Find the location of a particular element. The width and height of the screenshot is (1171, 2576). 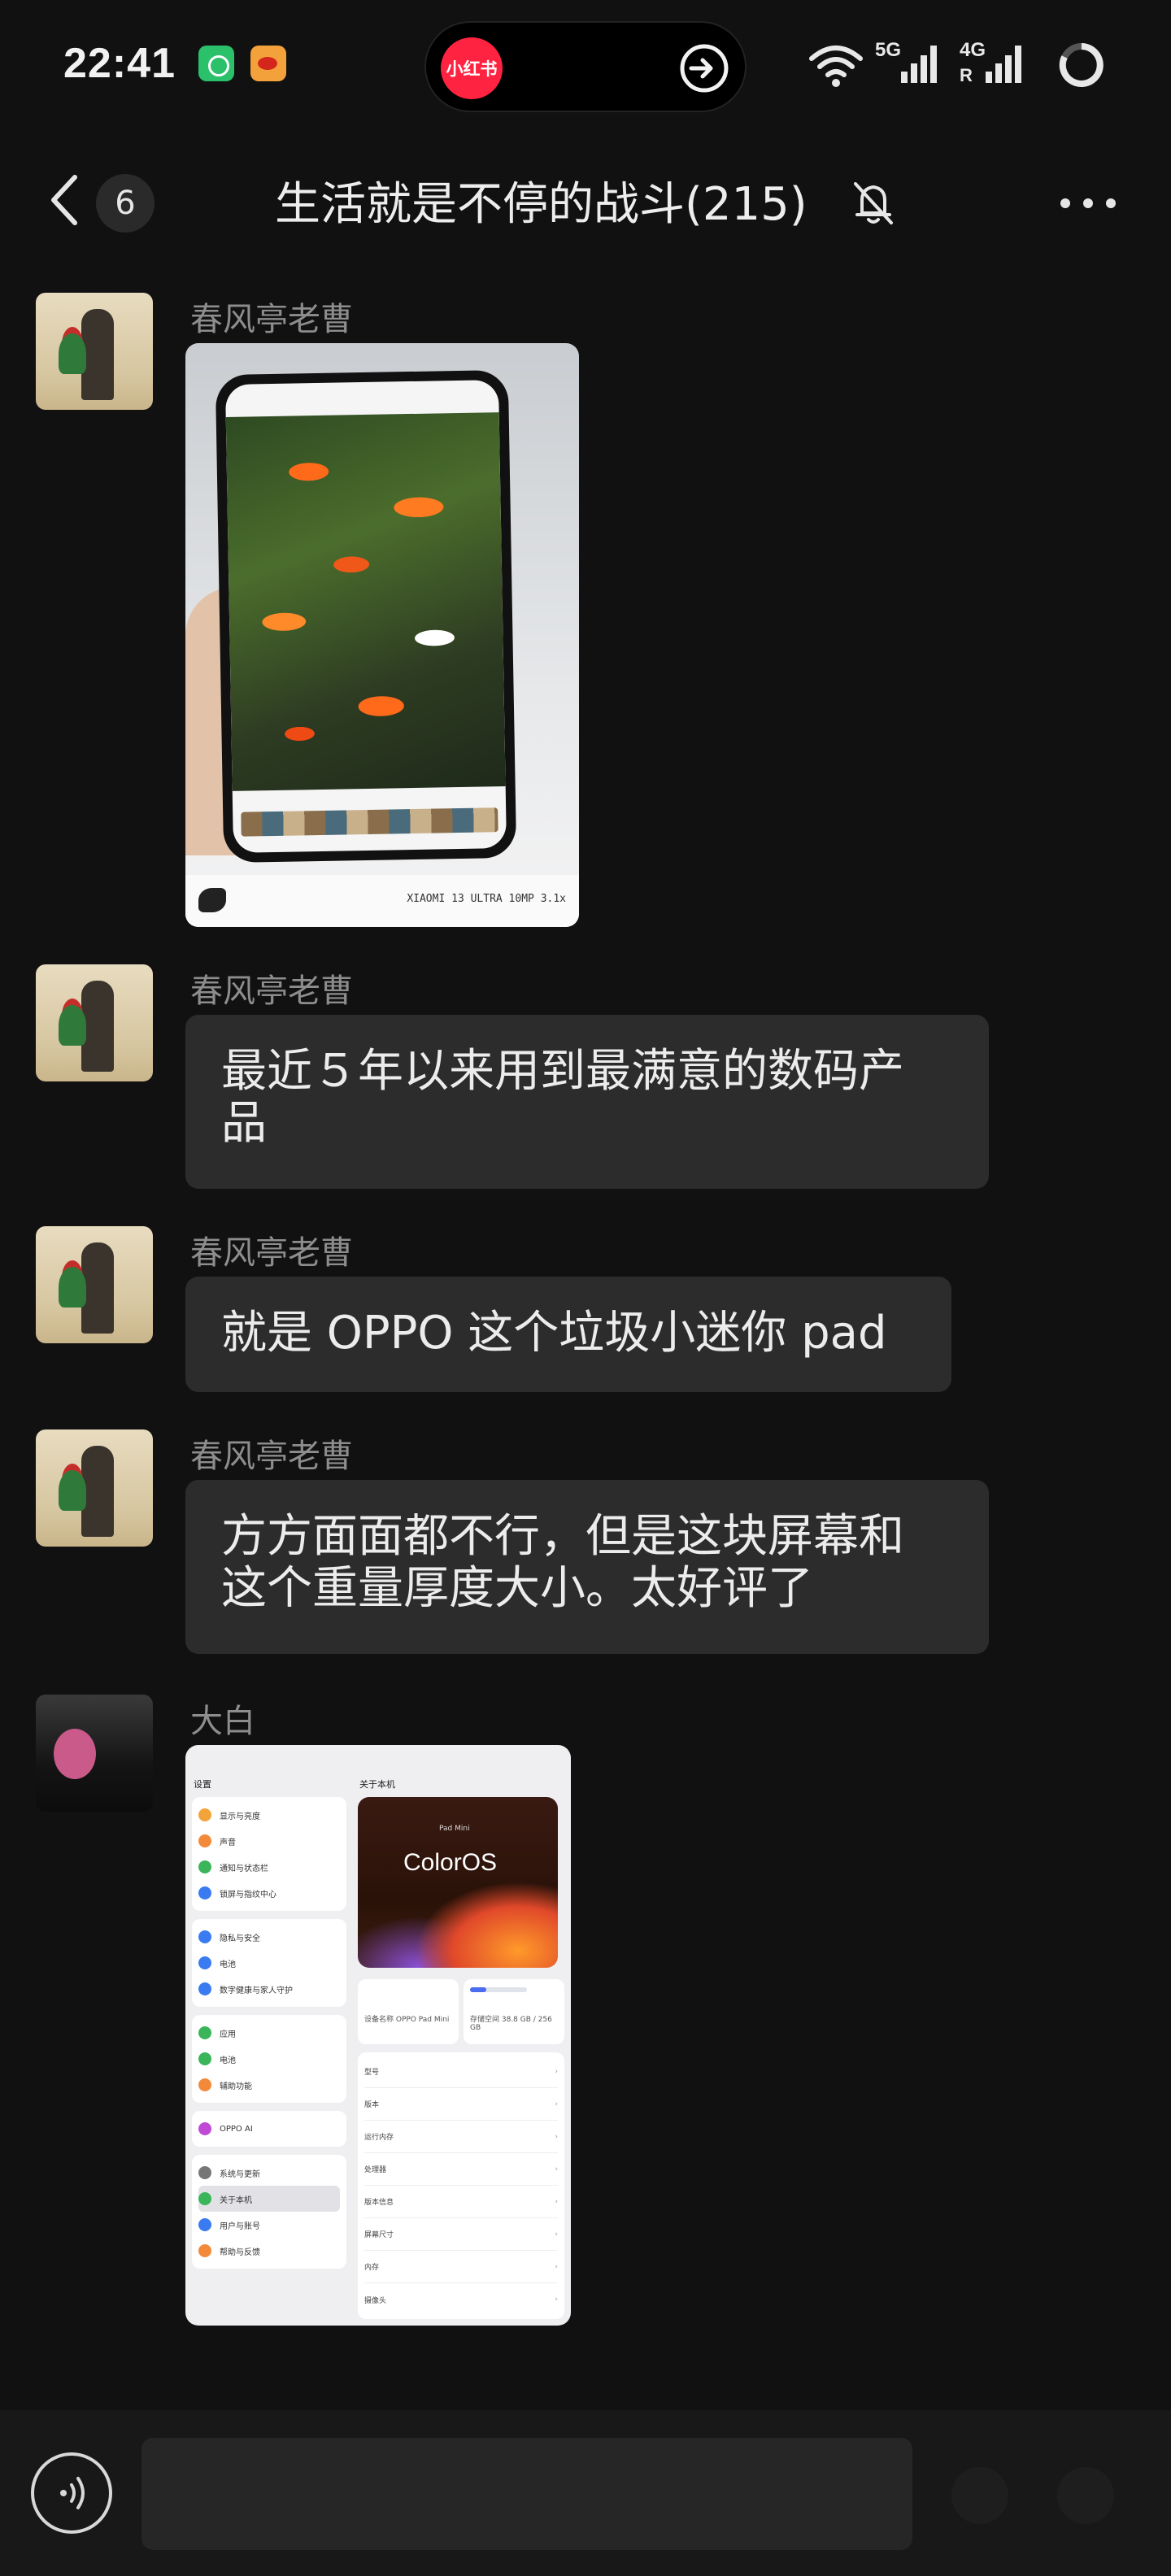

settings-title: 设置 is located at coordinates (202, 1785).